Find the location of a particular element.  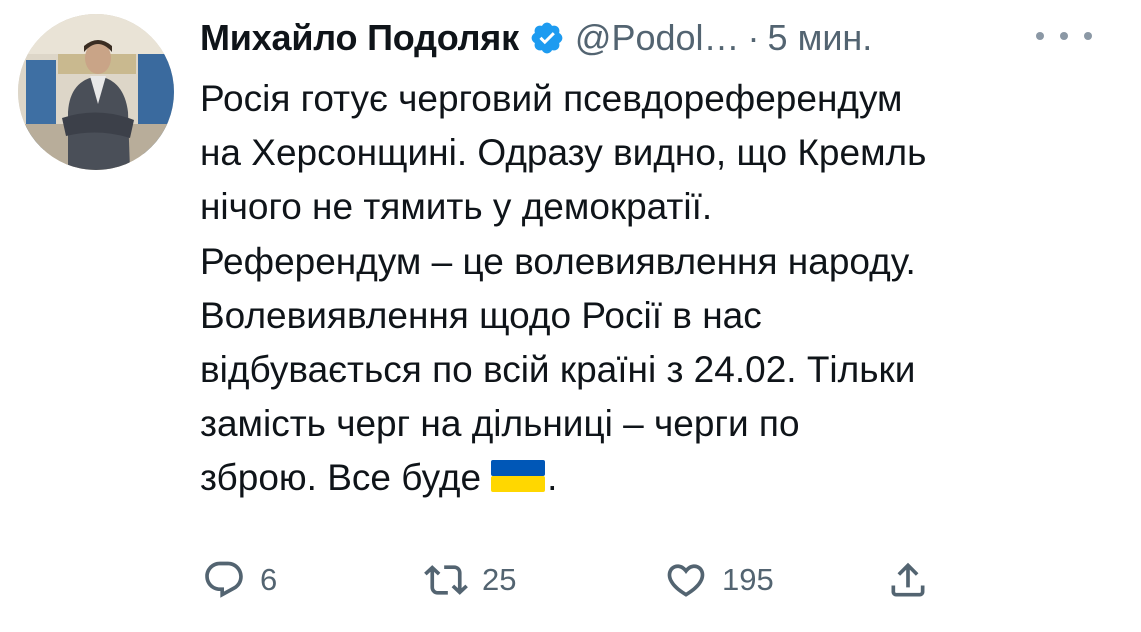

tweet-text-line: нічого не тямить у демократії. is located at coordinates (456, 207).